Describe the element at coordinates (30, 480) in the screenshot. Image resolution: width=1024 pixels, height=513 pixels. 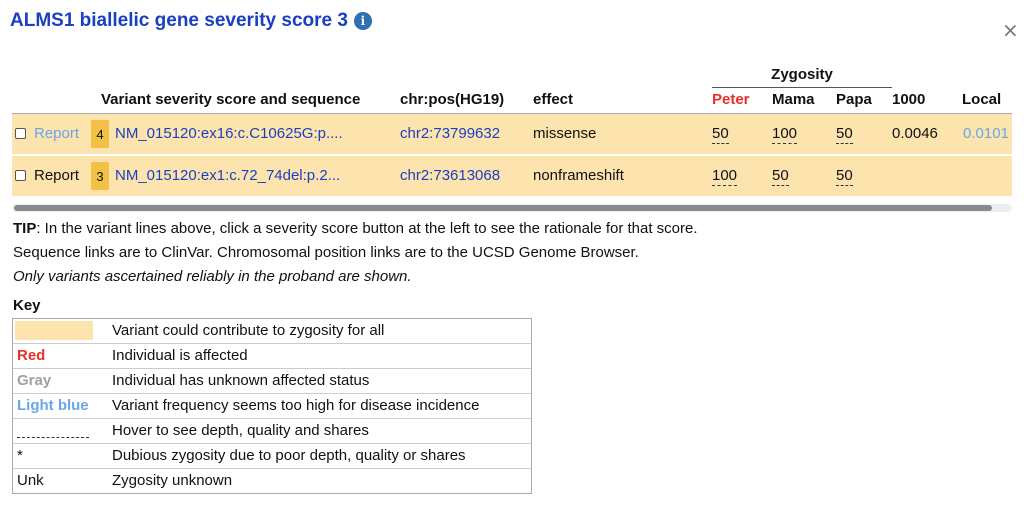
I see `key-label: Unk` at that location.